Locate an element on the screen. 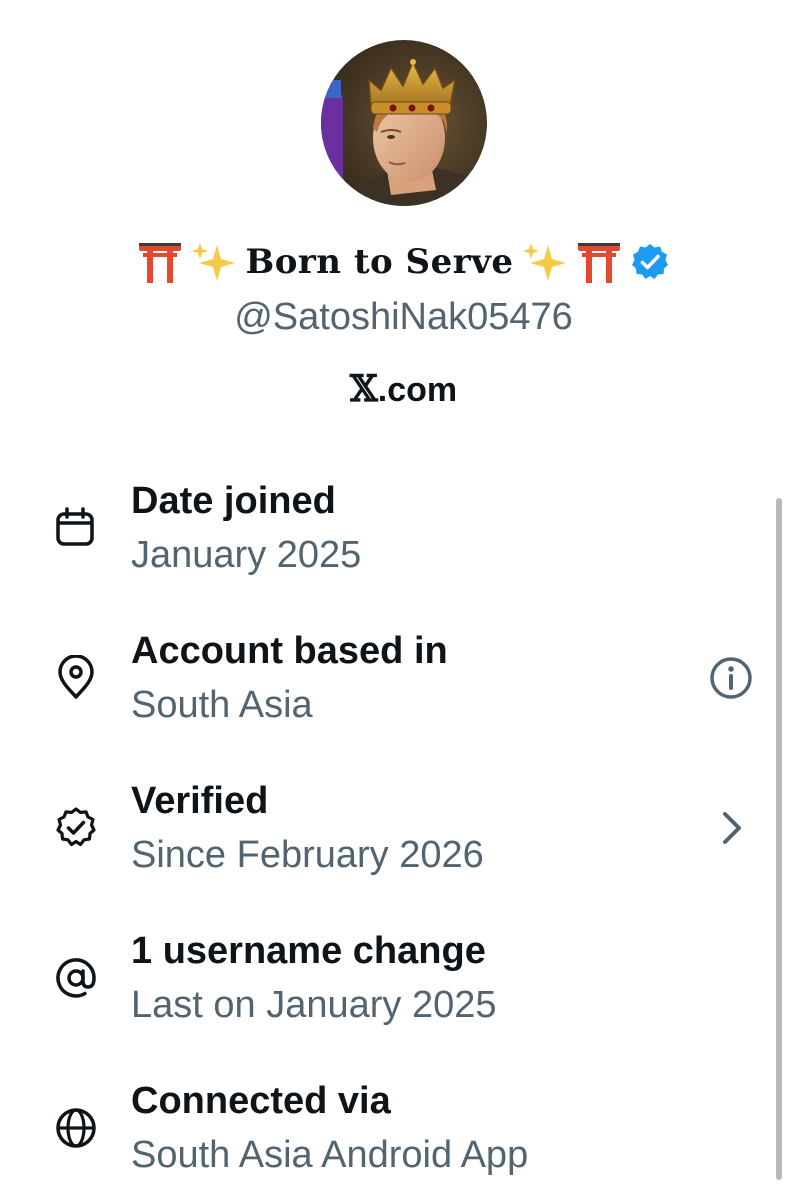 The image size is (807, 1200). row-title: Verified is located at coordinates (200, 801).